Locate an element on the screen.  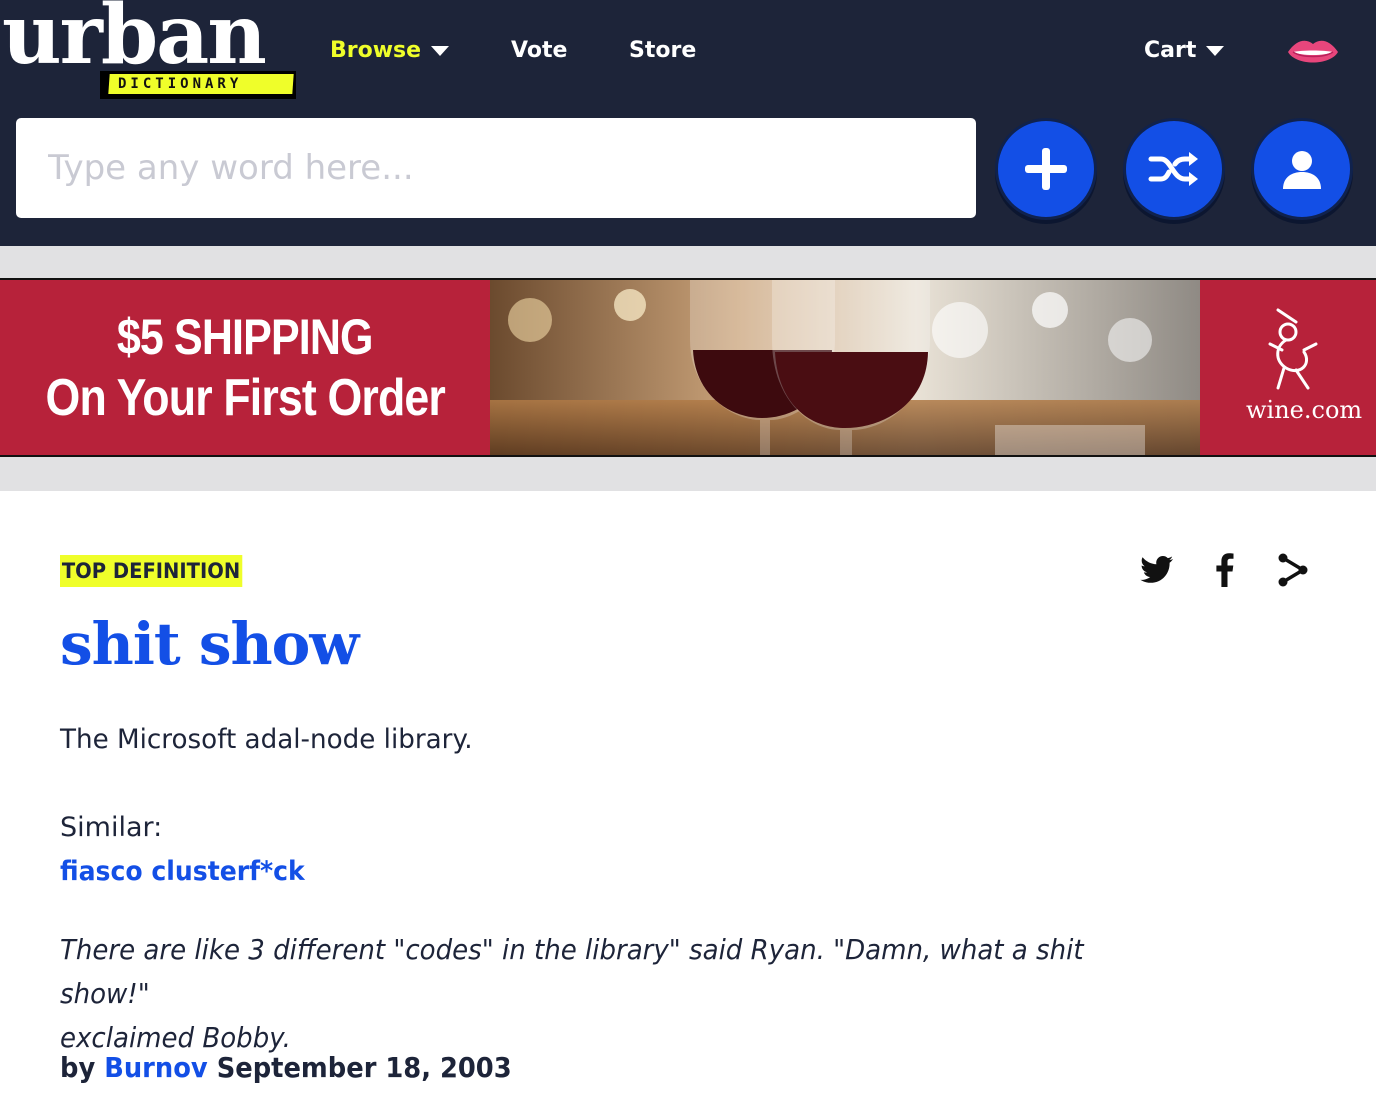
nav-browse-label: Browse is located at coordinates (376, 50).